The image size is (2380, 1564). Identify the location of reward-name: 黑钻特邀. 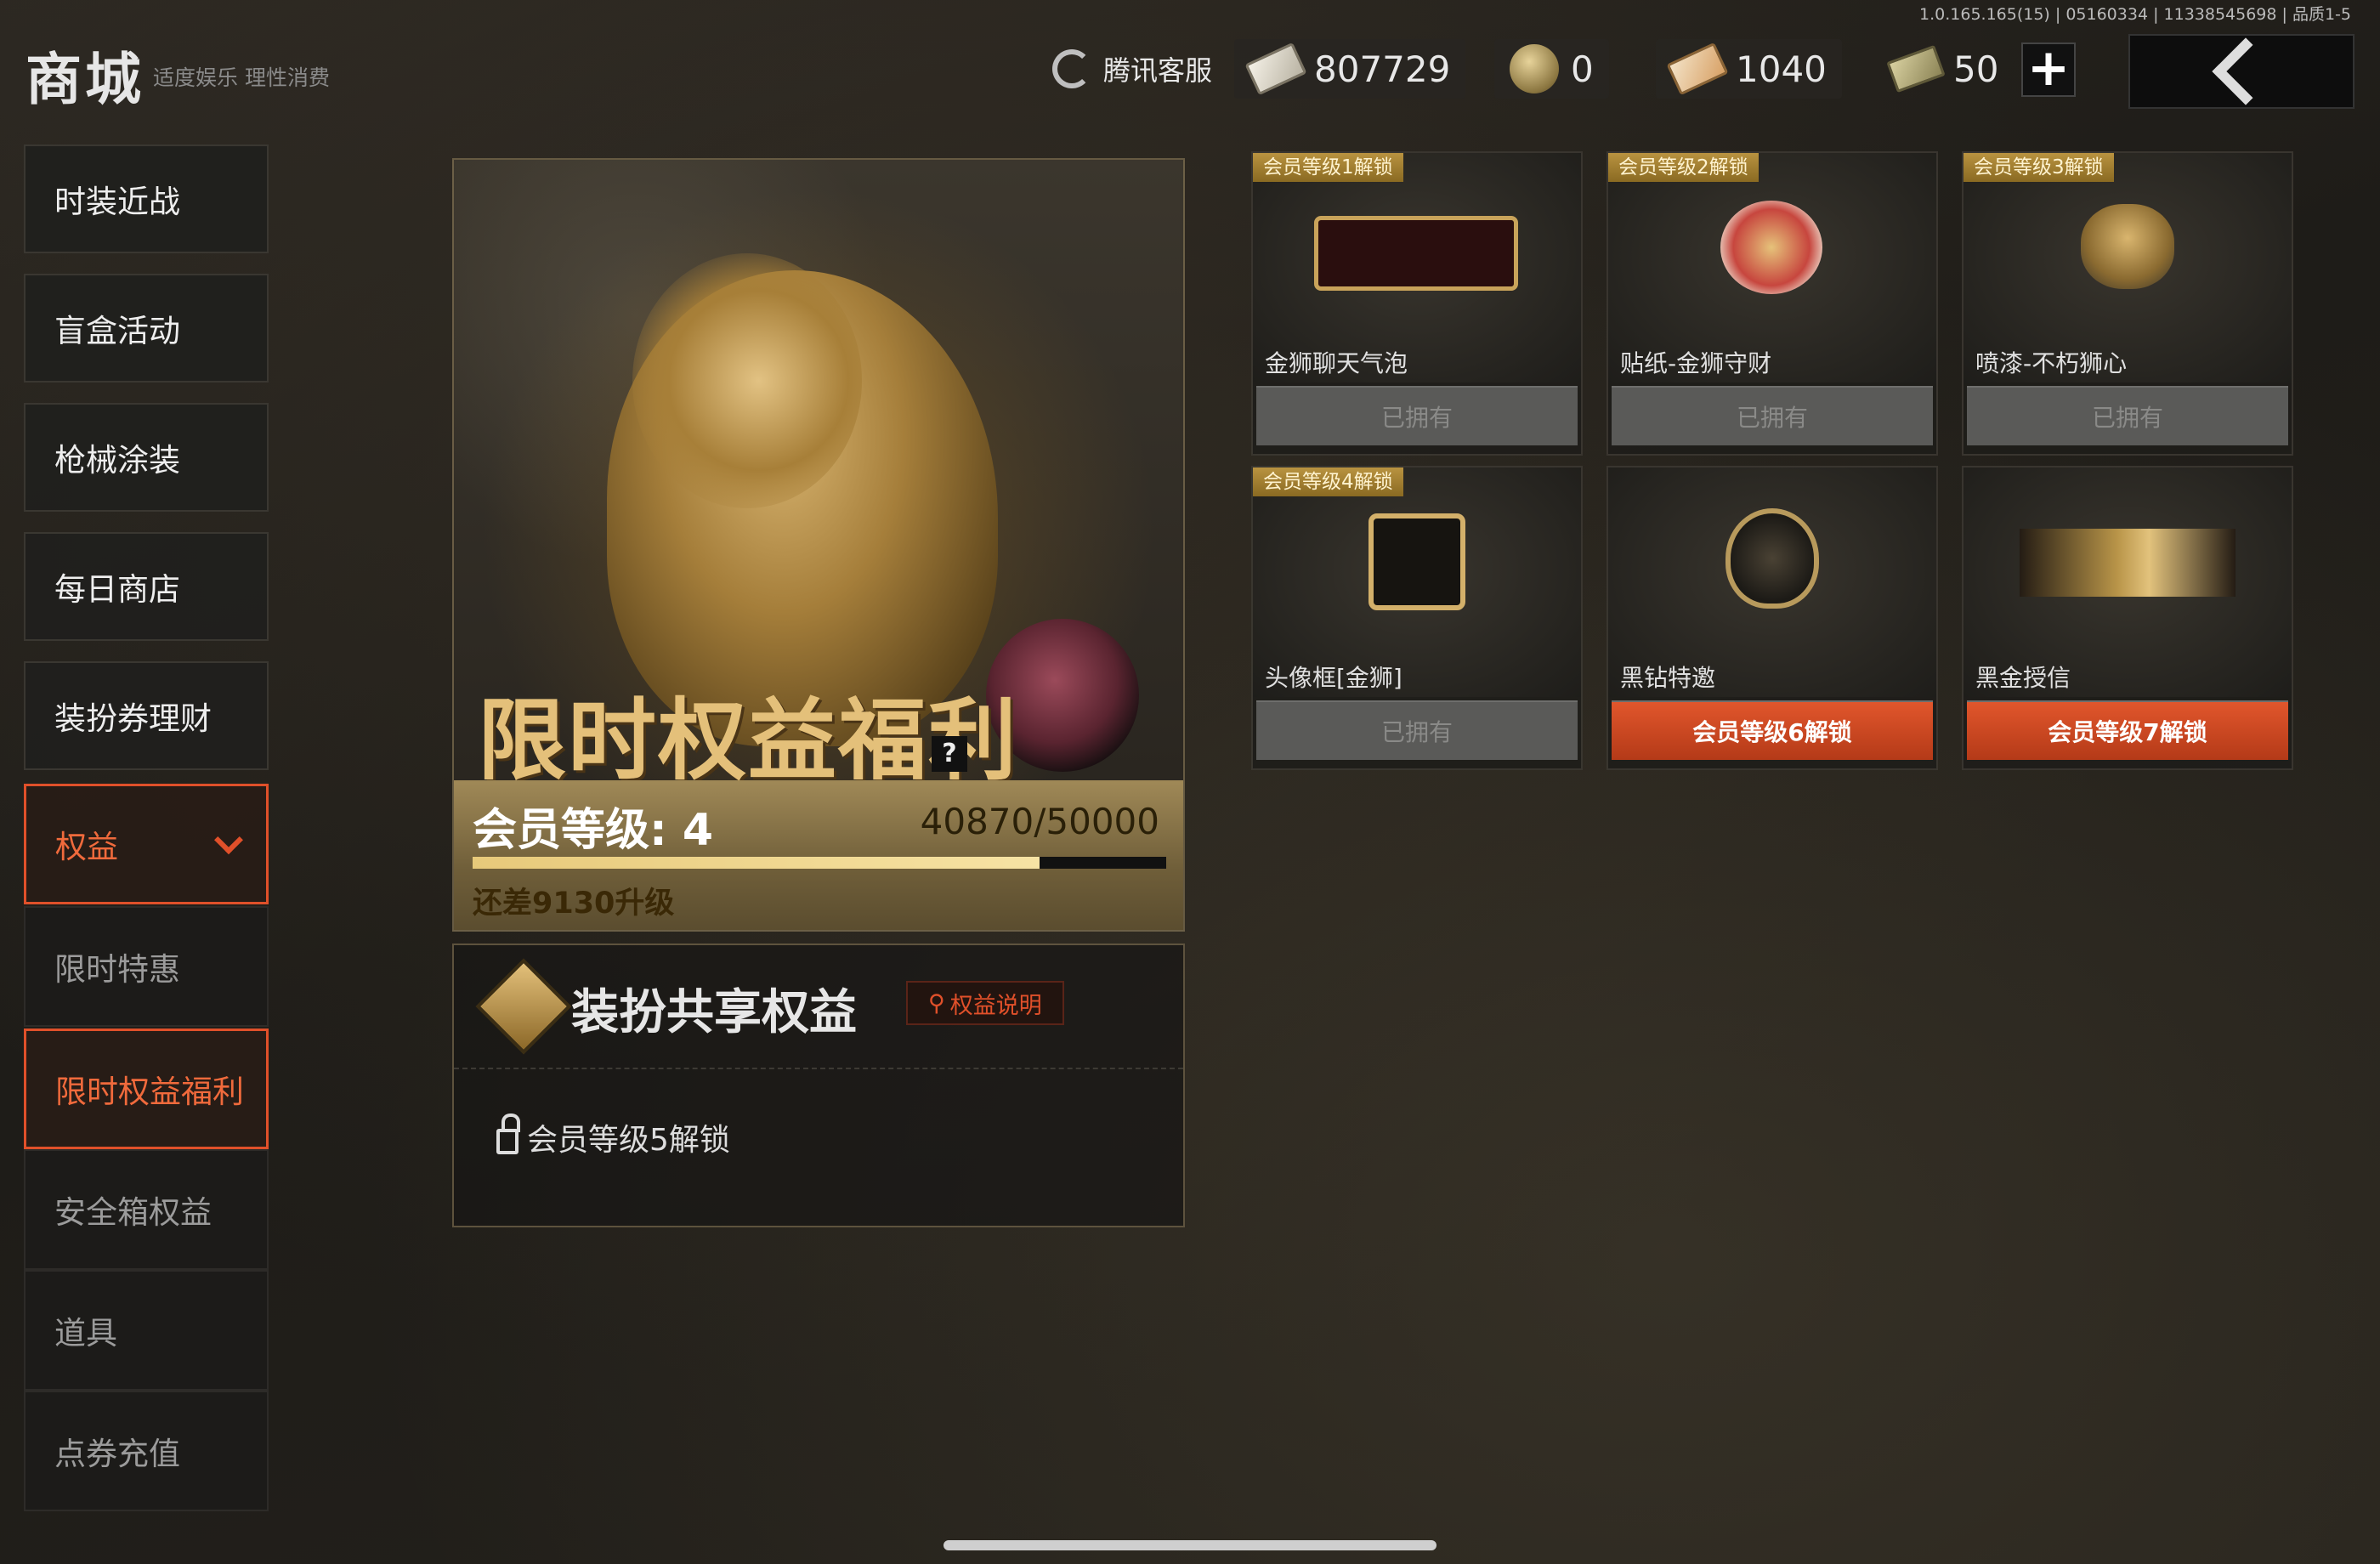
(1668, 678).